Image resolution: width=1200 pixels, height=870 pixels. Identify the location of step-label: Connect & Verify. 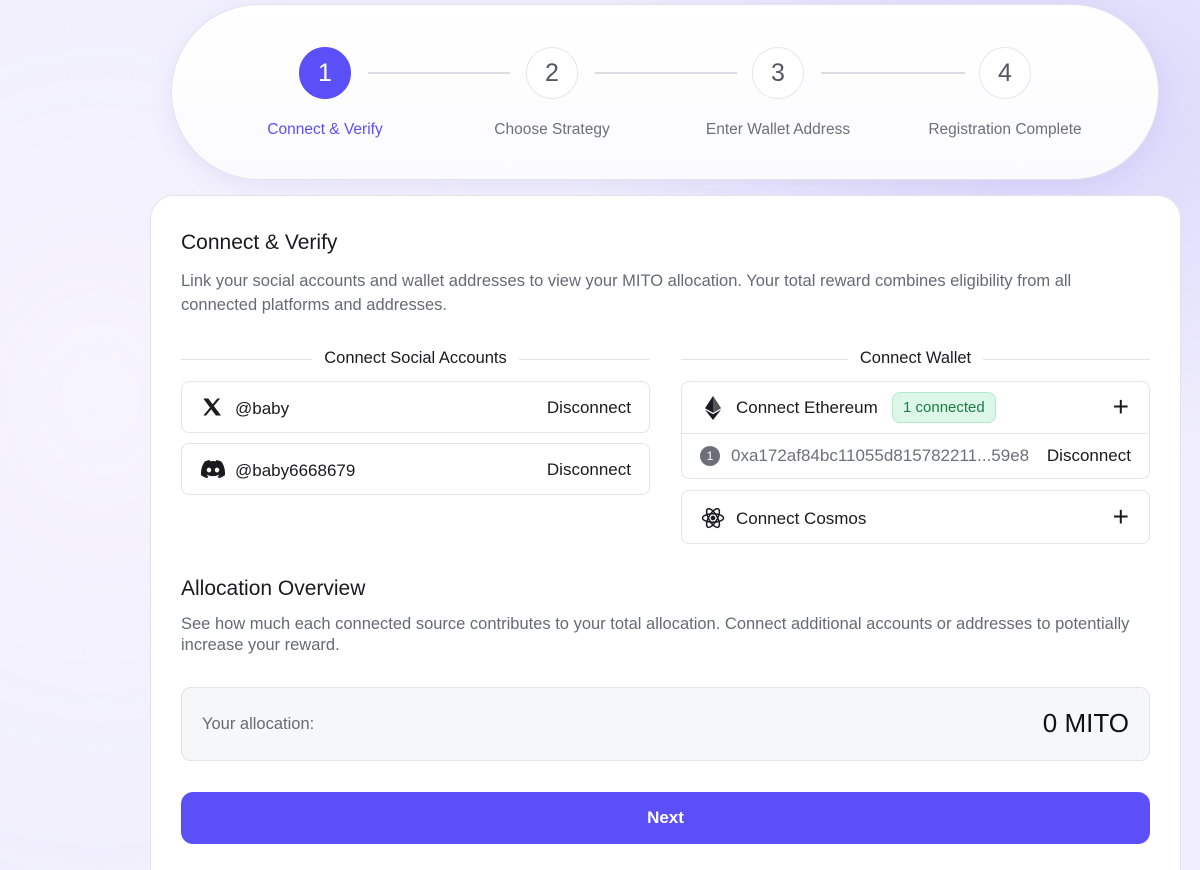
(325, 129).